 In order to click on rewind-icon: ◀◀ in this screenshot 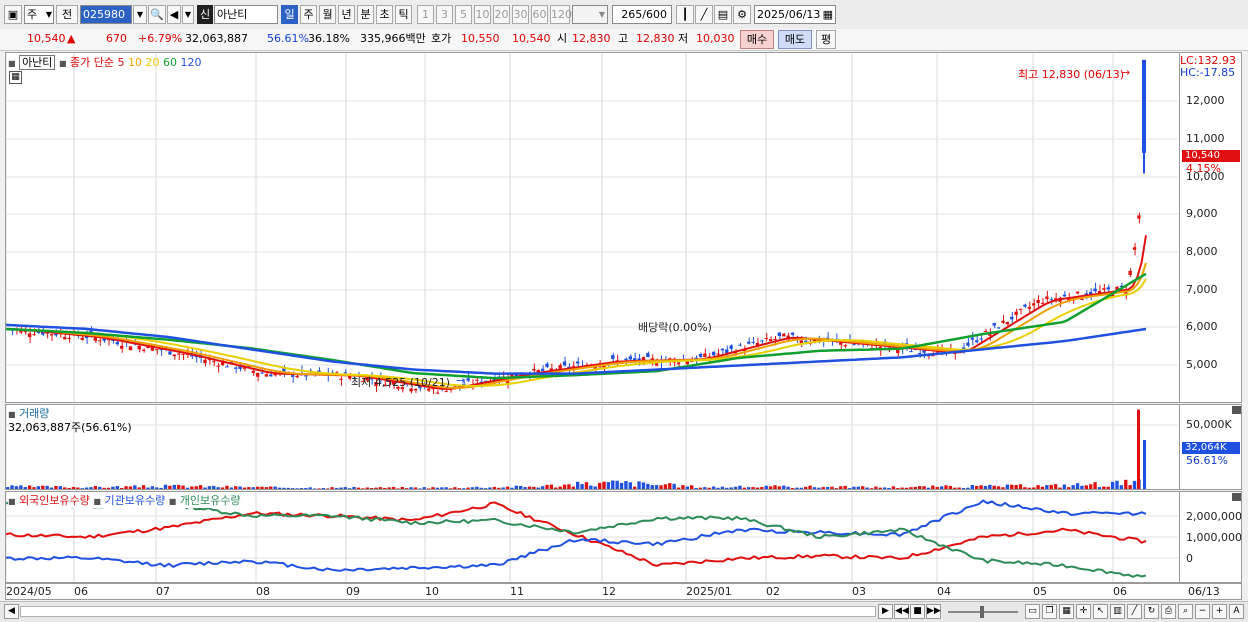, I will do `click(901, 611)`.